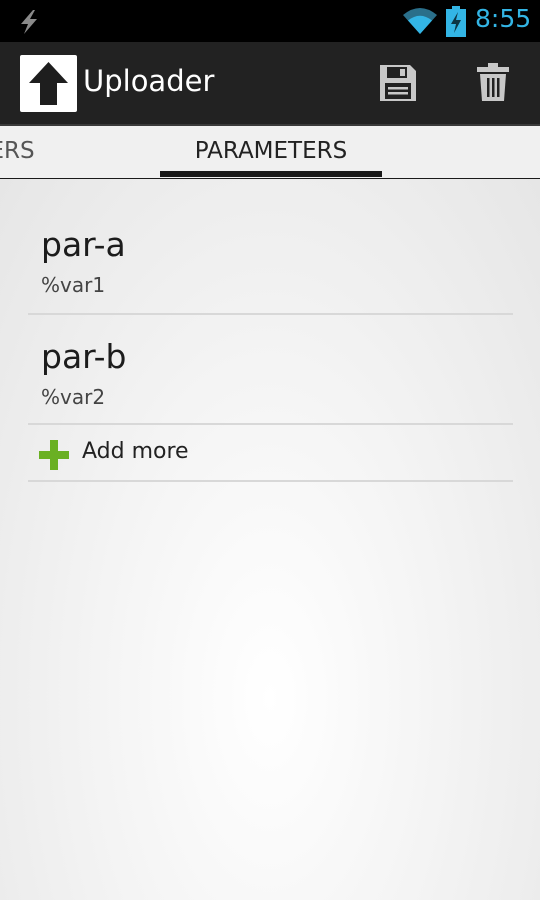  Describe the element at coordinates (270, 153) in the screenshot. I see `tab-bar: ADERS PARAMETERS` at that location.